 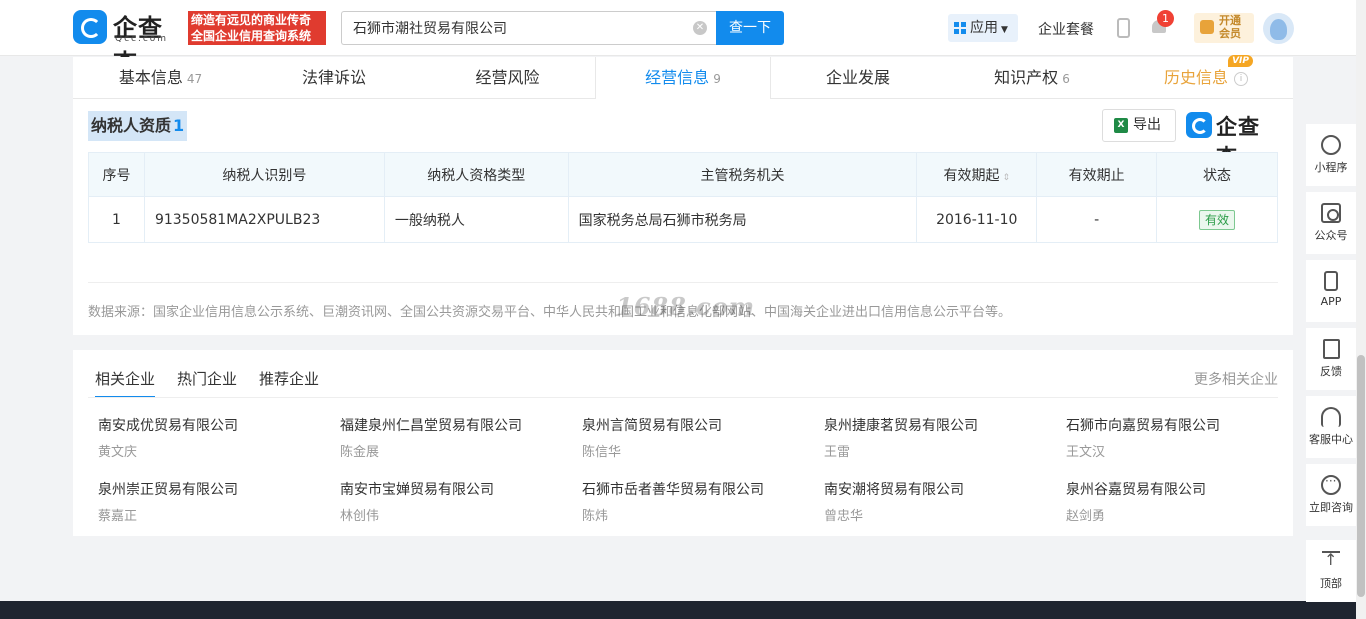 What do you see at coordinates (1066, 79) in the screenshot?
I see `tab-count: 6` at bounding box center [1066, 79].